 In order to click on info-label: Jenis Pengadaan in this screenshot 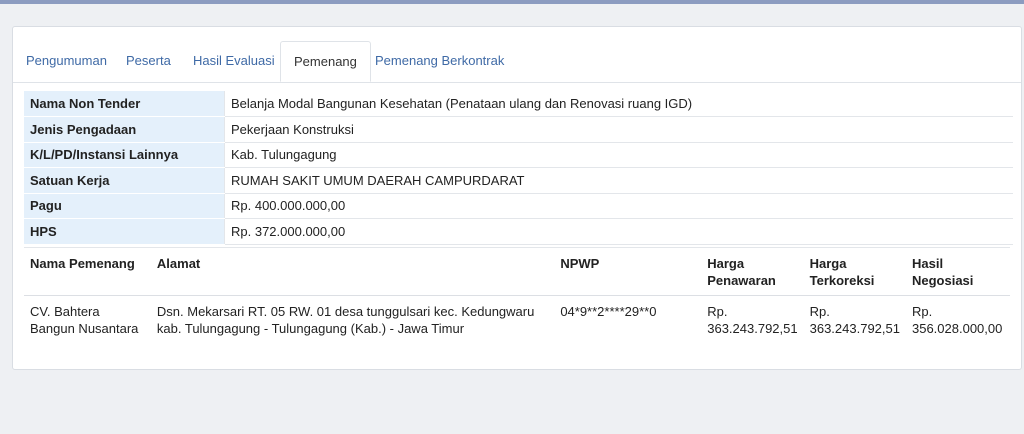, I will do `click(124, 129)`.